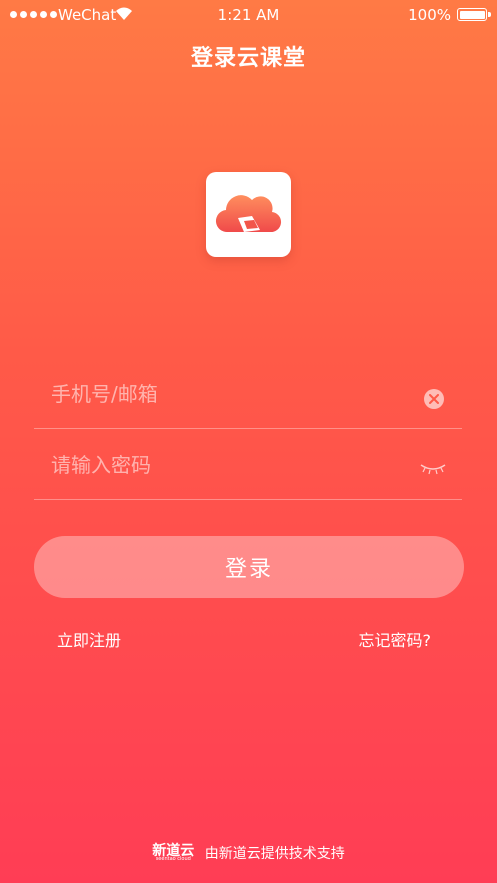 The image size is (497, 883). I want to click on clear-icon, so click(434, 399).